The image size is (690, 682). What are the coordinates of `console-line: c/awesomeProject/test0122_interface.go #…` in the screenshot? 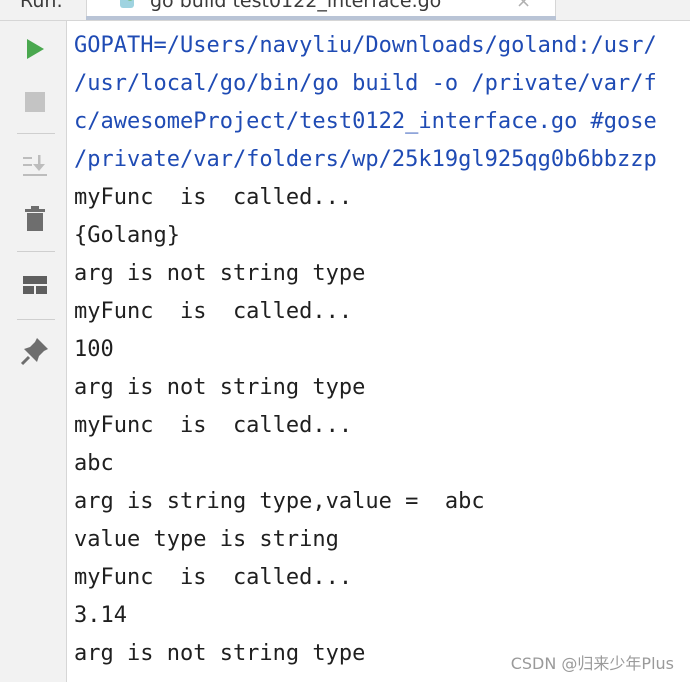 It's located at (365, 121).